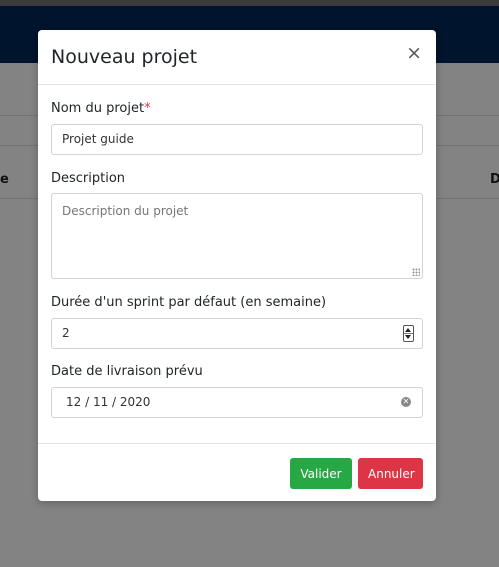 This screenshot has height=567, width=499. Describe the element at coordinates (127, 371) in the screenshot. I see `delivery-date-label: Date de livraison prévu` at that location.